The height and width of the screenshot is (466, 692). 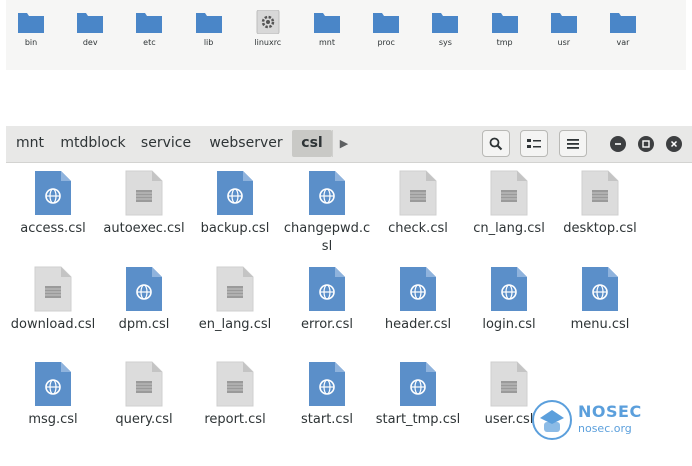 What do you see at coordinates (509, 311) in the screenshot?
I see `file-item: login.csl` at bounding box center [509, 311].